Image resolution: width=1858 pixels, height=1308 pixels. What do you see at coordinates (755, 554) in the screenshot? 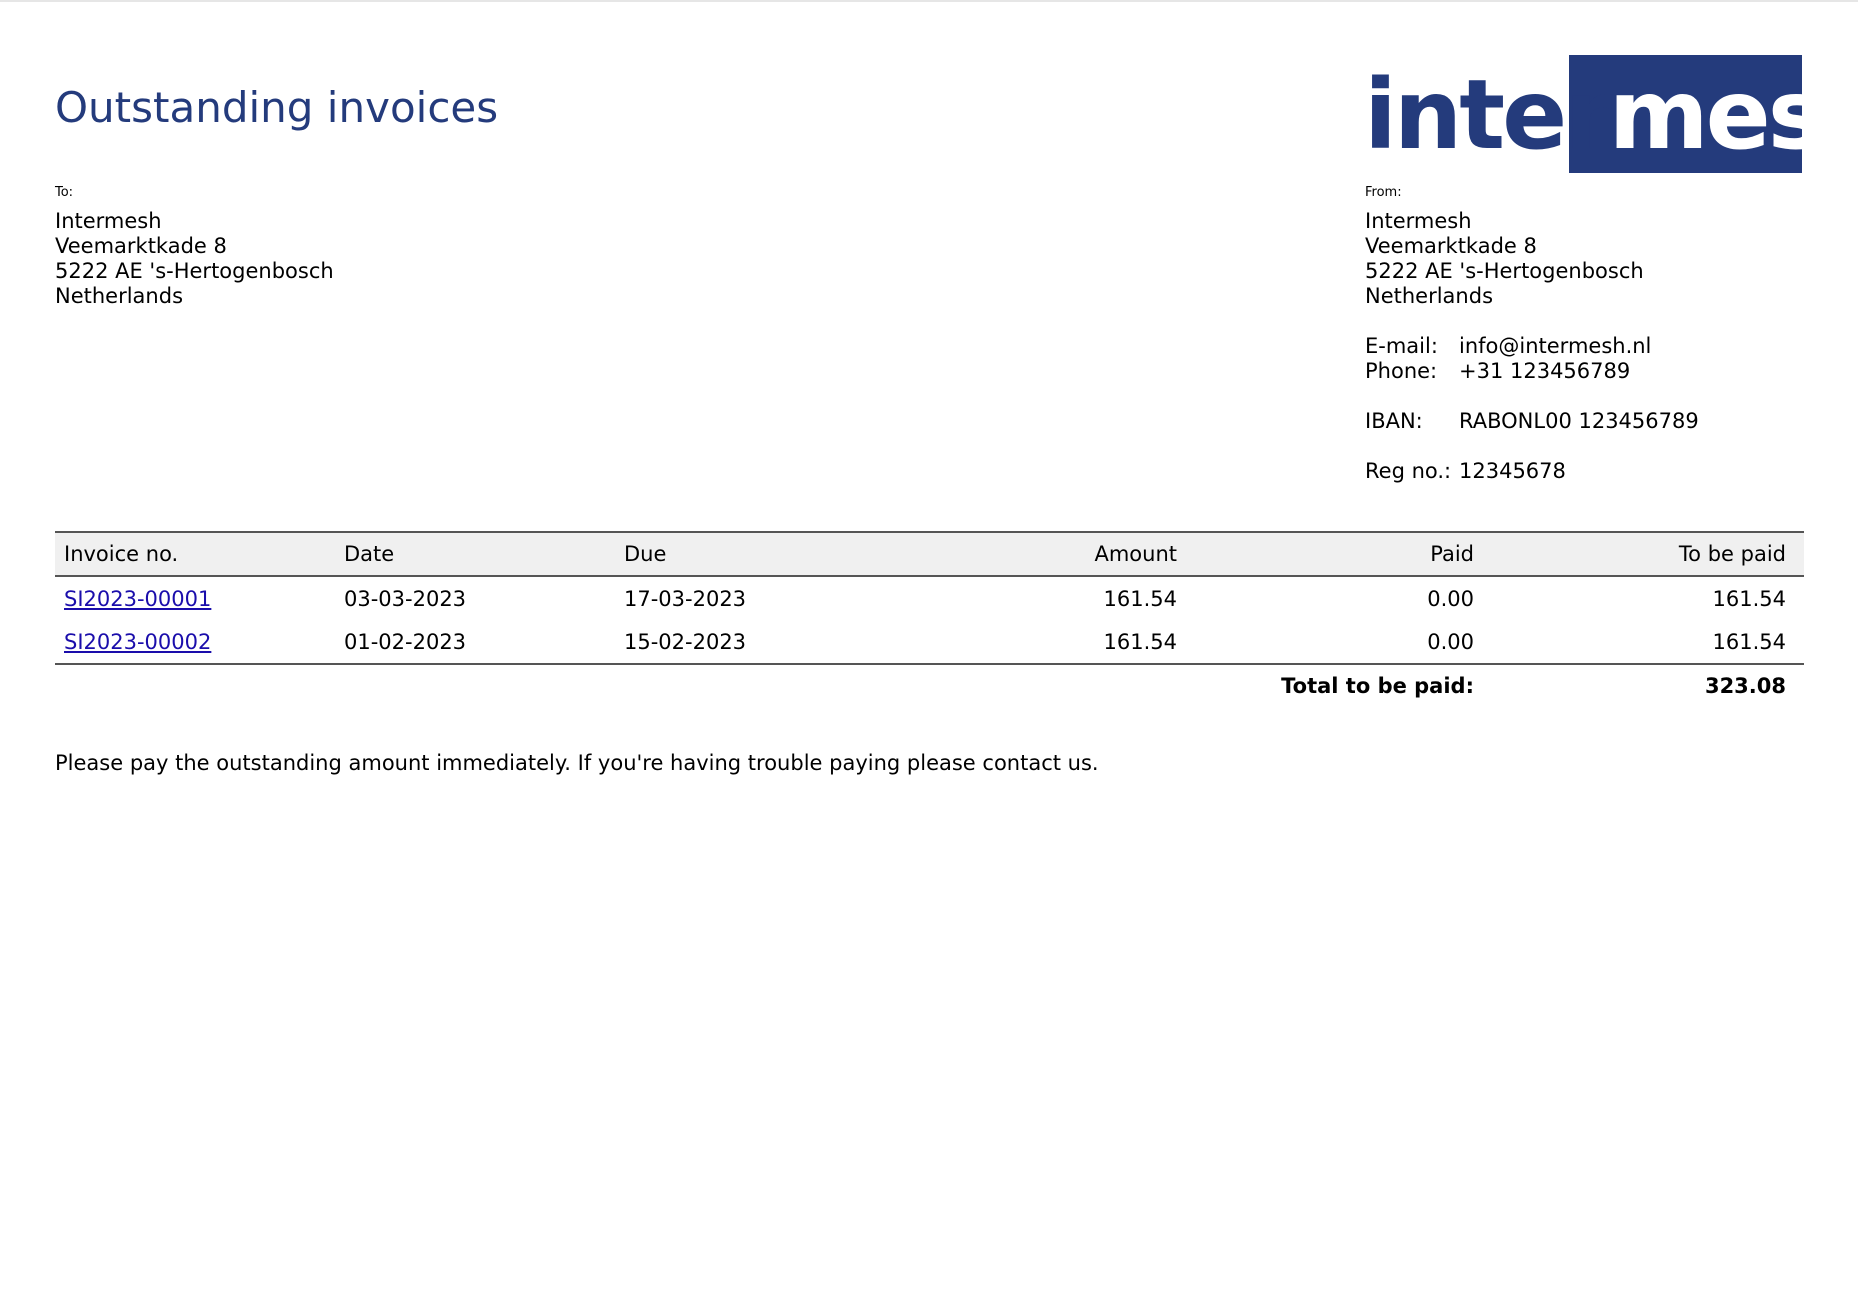
I see `col-header-due: Due` at bounding box center [755, 554].